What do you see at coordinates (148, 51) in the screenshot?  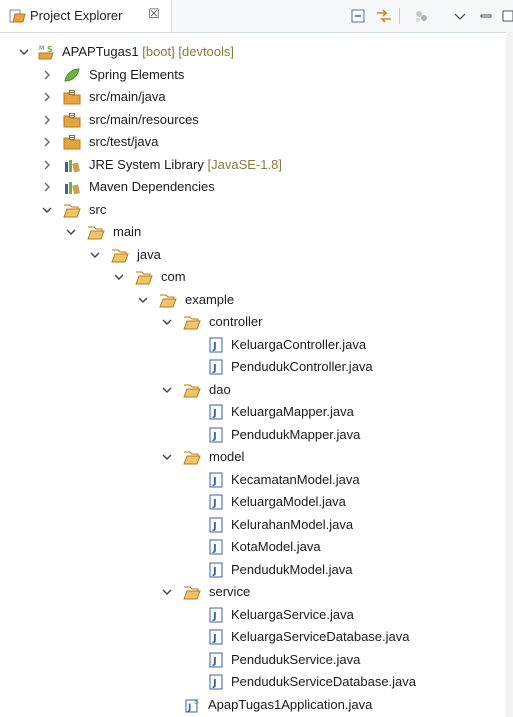 I see `project-label: APAPTugas1 [boot] [devtools]` at bounding box center [148, 51].